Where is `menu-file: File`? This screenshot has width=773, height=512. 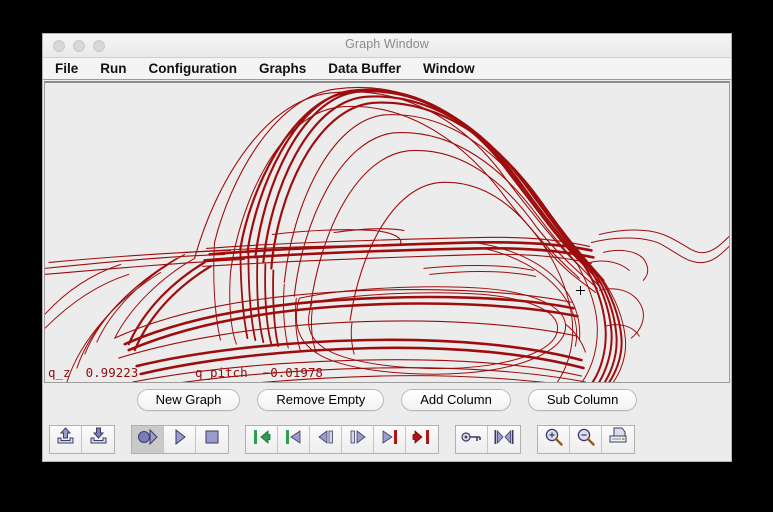
menu-file: File is located at coordinates (66, 68).